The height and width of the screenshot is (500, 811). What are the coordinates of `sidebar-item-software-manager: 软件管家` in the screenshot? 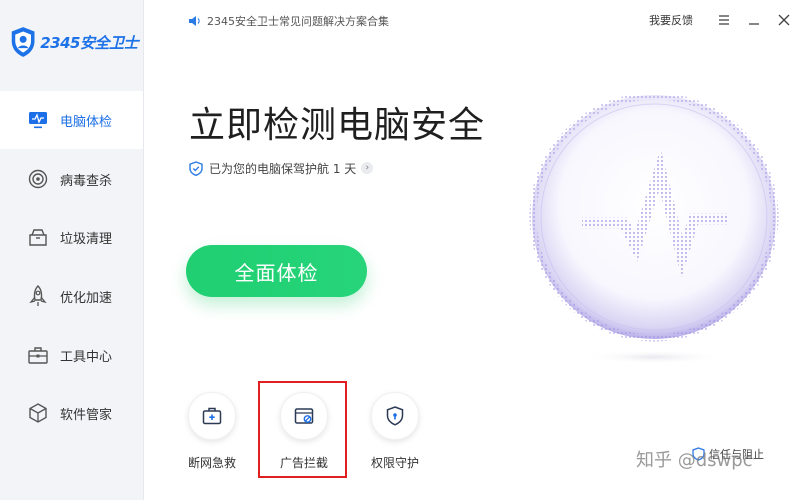 It's located at (71, 413).